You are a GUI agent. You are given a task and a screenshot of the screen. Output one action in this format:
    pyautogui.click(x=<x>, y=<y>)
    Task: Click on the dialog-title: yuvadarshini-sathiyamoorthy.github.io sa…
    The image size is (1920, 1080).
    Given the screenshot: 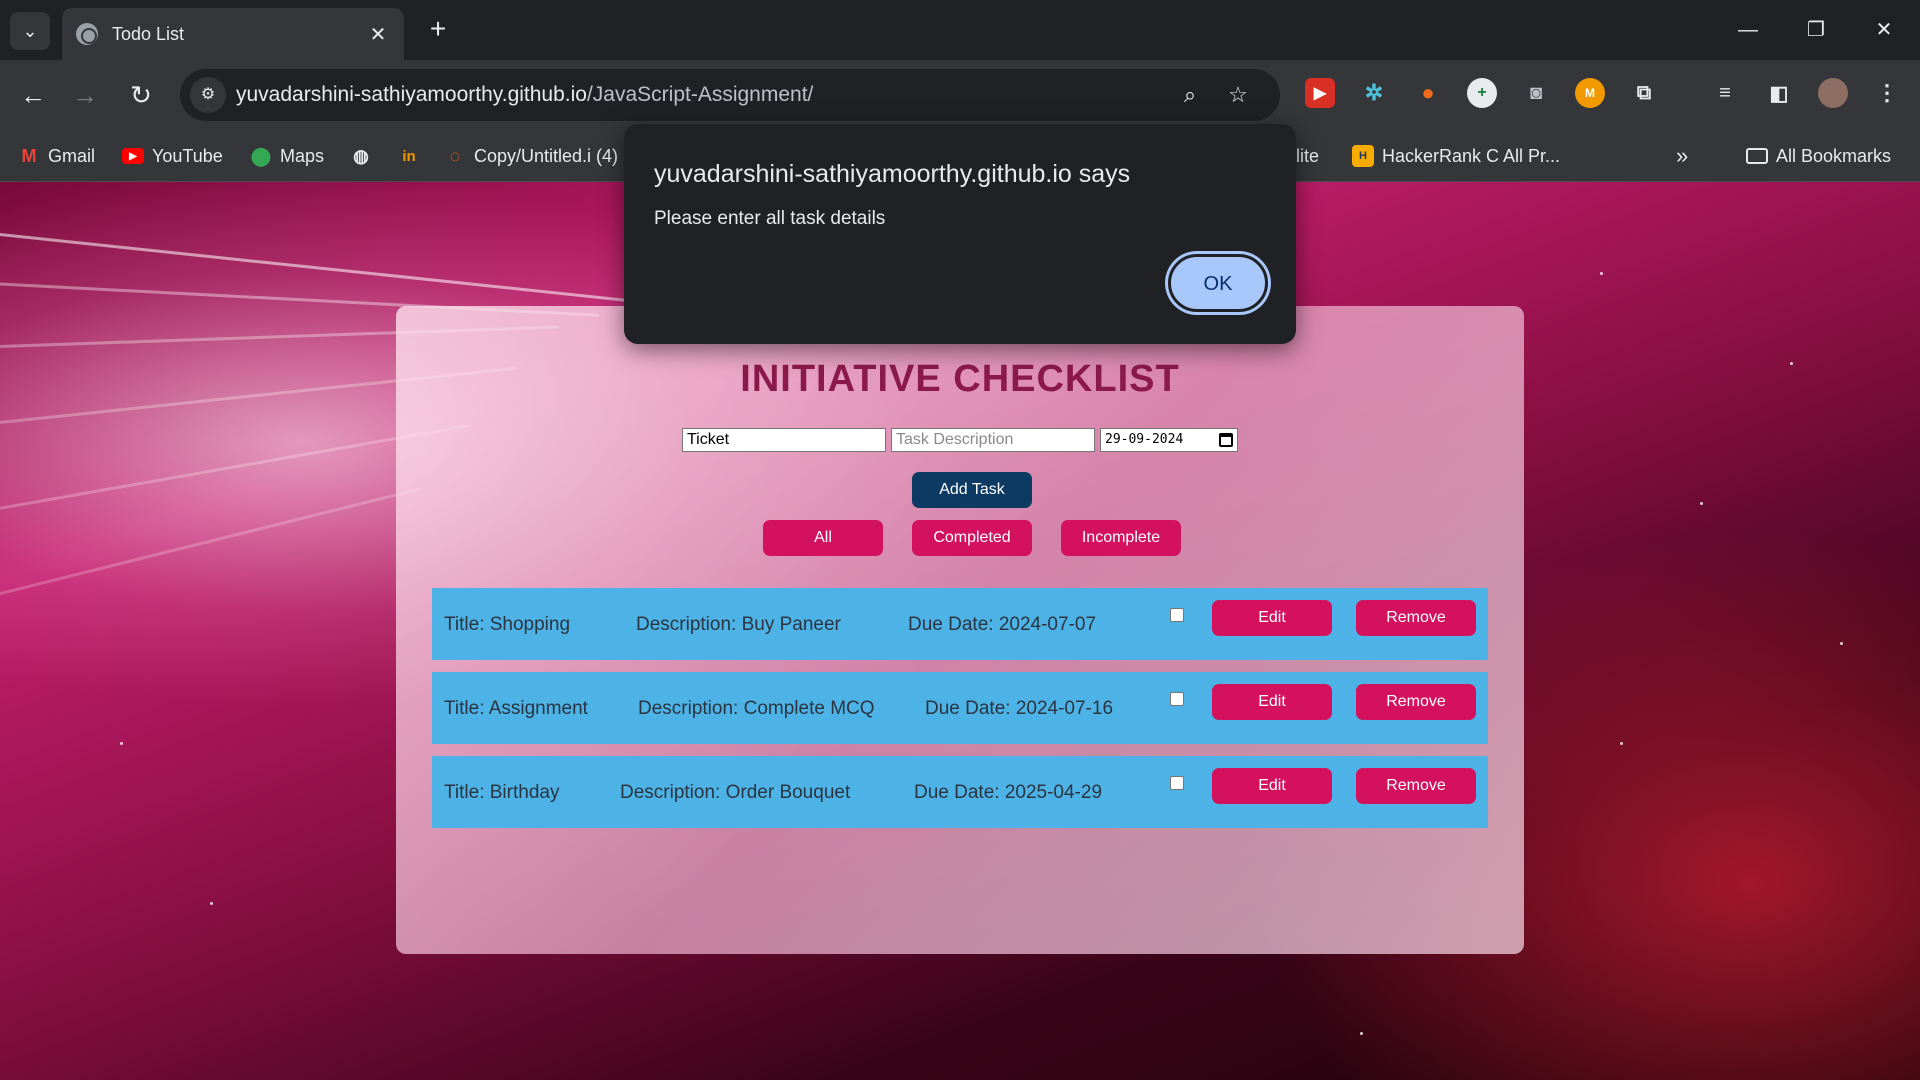 What is the action you would take?
    pyautogui.click(x=892, y=174)
    